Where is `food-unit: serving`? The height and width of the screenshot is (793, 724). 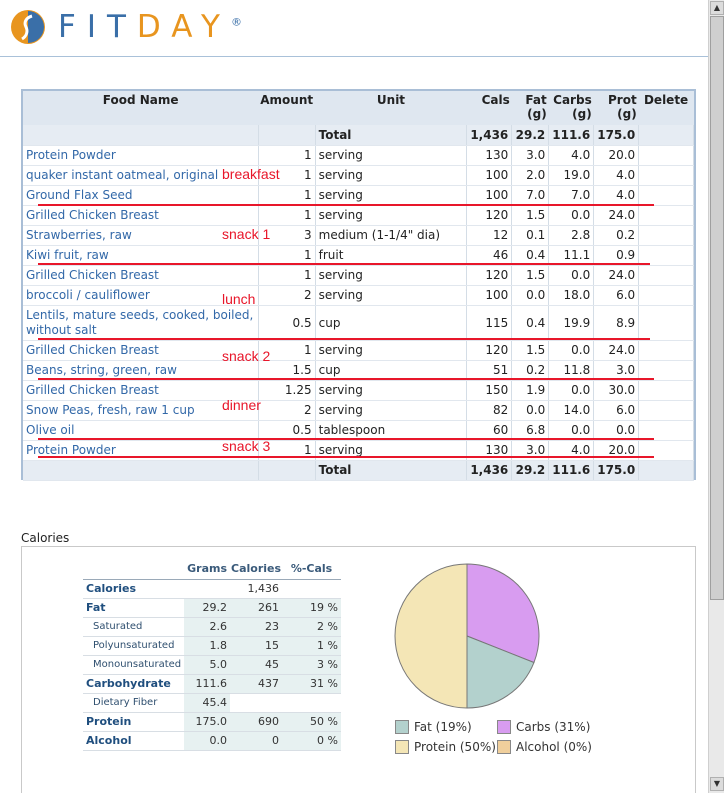 food-unit: serving is located at coordinates (391, 155).